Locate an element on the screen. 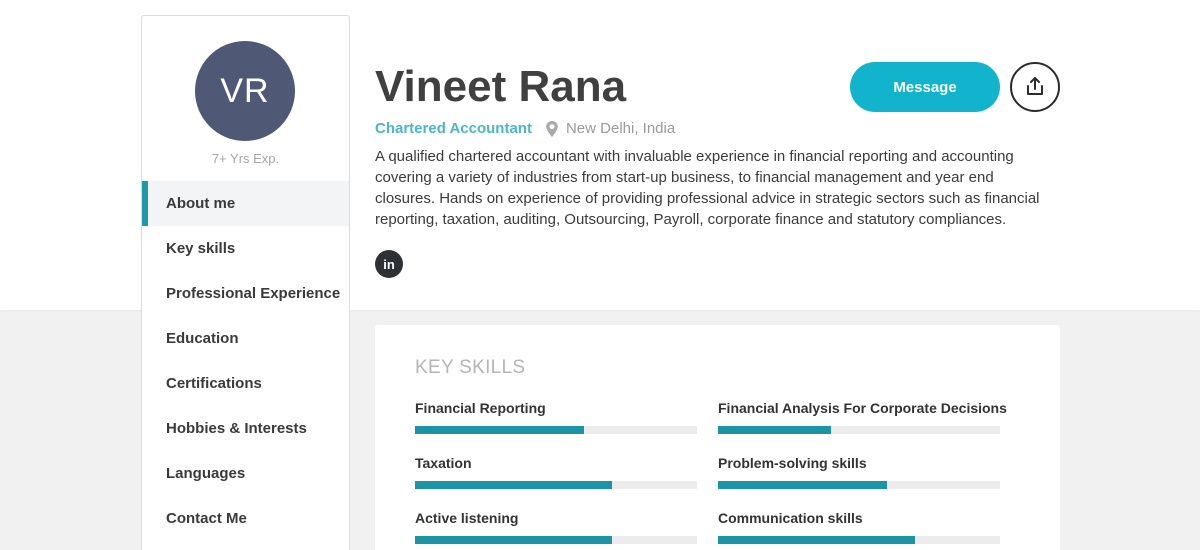 Image resolution: width=1200 pixels, height=550 pixels. skill-name: Active listening is located at coordinates (467, 518).